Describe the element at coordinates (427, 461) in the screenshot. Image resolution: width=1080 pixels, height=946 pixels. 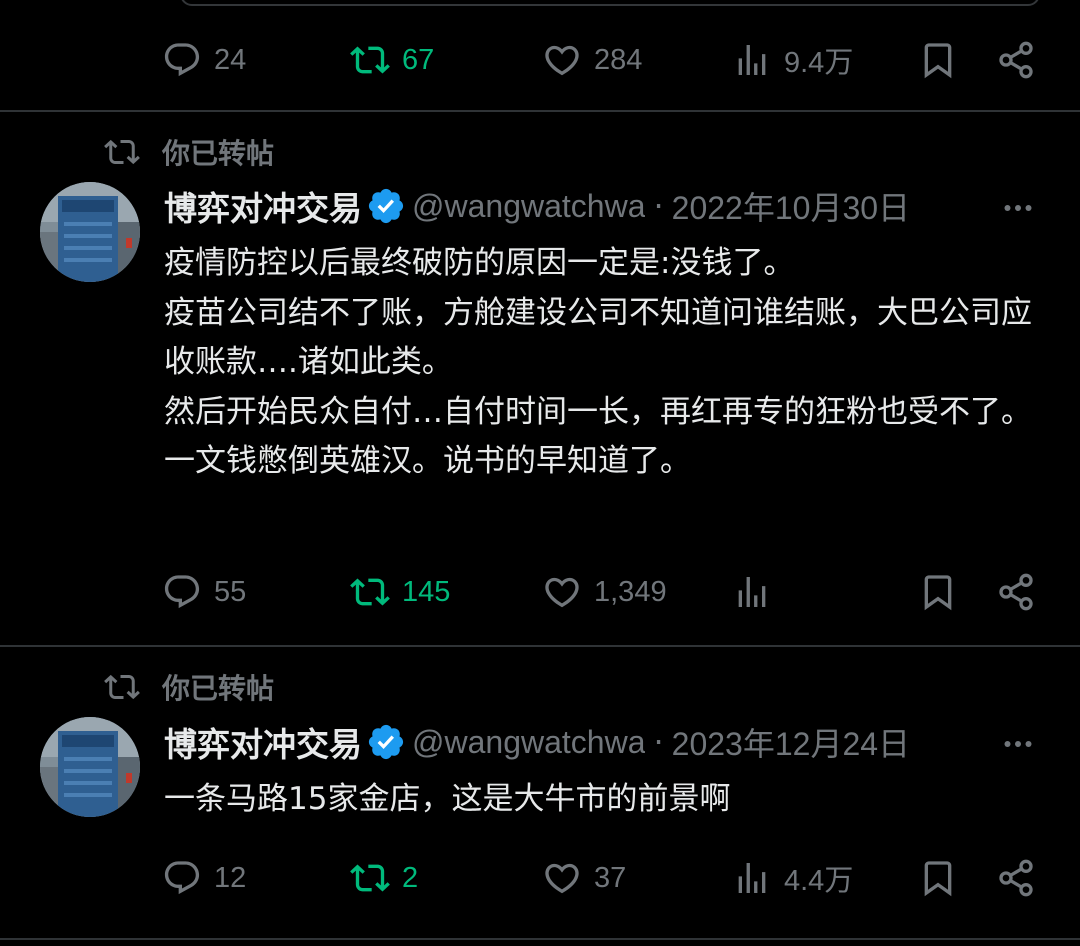
I see `tweet-text-line: 一文钱憋倒英雄汉。说书的早知道了。` at that location.